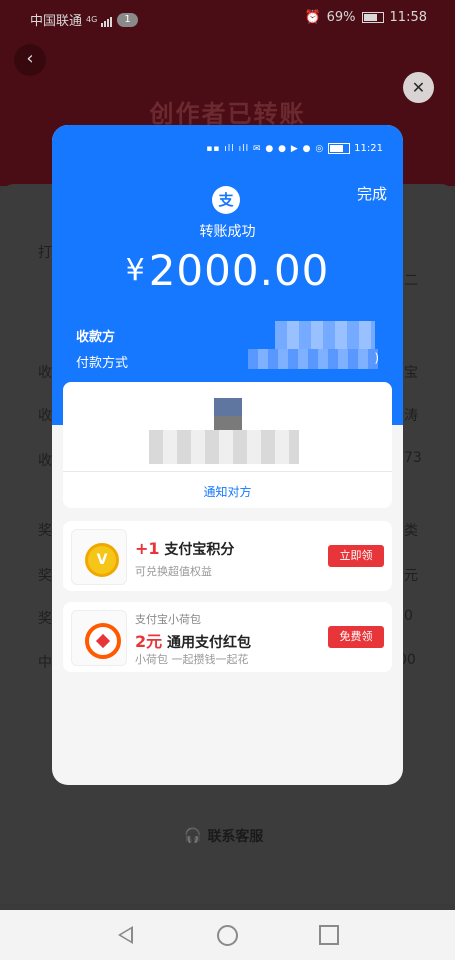 The image size is (455, 960). Describe the element at coordinates (168, 619) in the screenshot. I see `promo-small-title: 支付宝小荷包` at that location.